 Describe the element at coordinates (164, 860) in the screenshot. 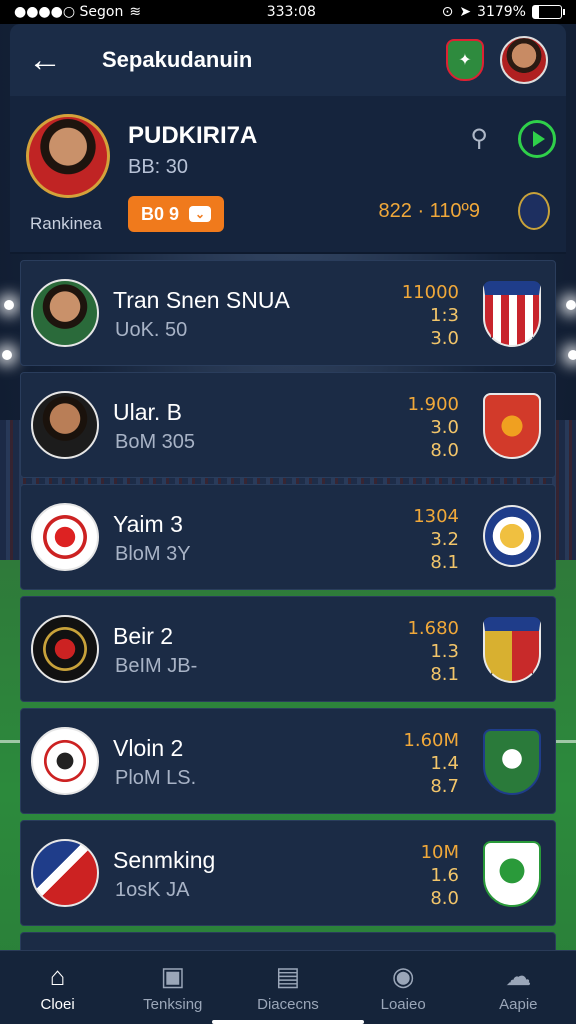

I see `row-title: Senmking` at that location.